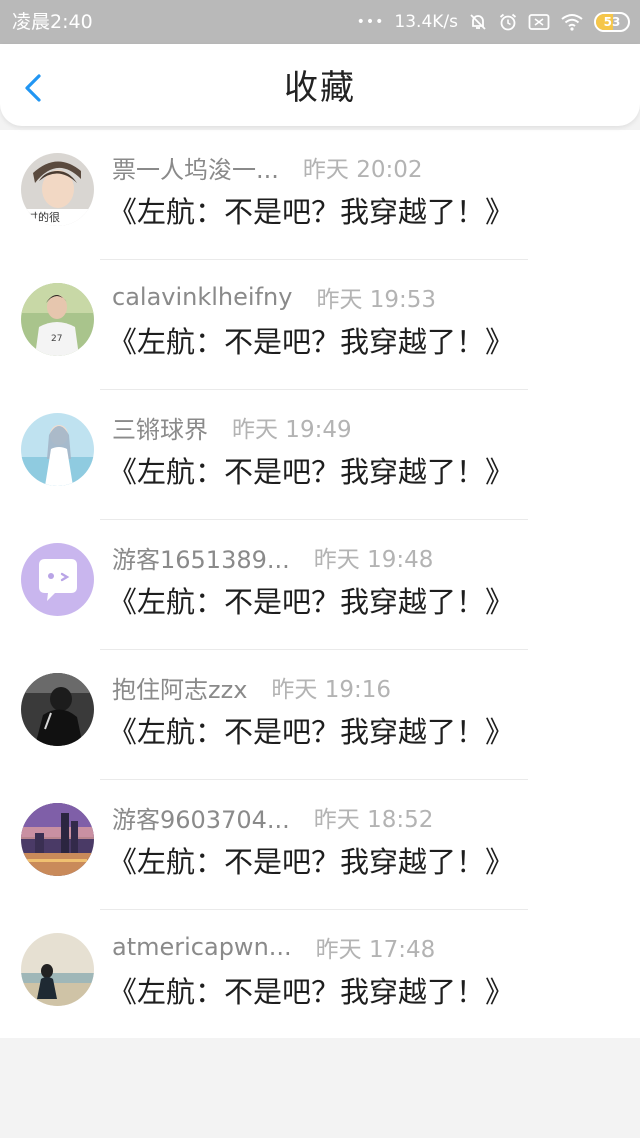 The image size is (640, 1138). What do you see at coordinates (508, 22) in the screenshot?
I see `alarm-icon` at bounding box center [508, 22].